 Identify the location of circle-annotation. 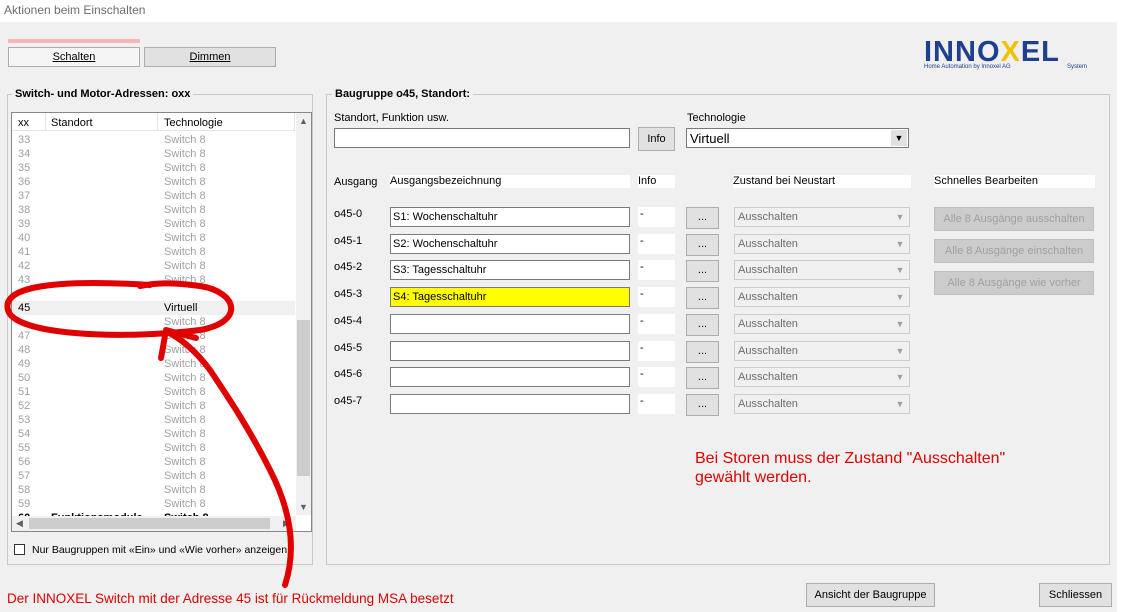
(119, 309).